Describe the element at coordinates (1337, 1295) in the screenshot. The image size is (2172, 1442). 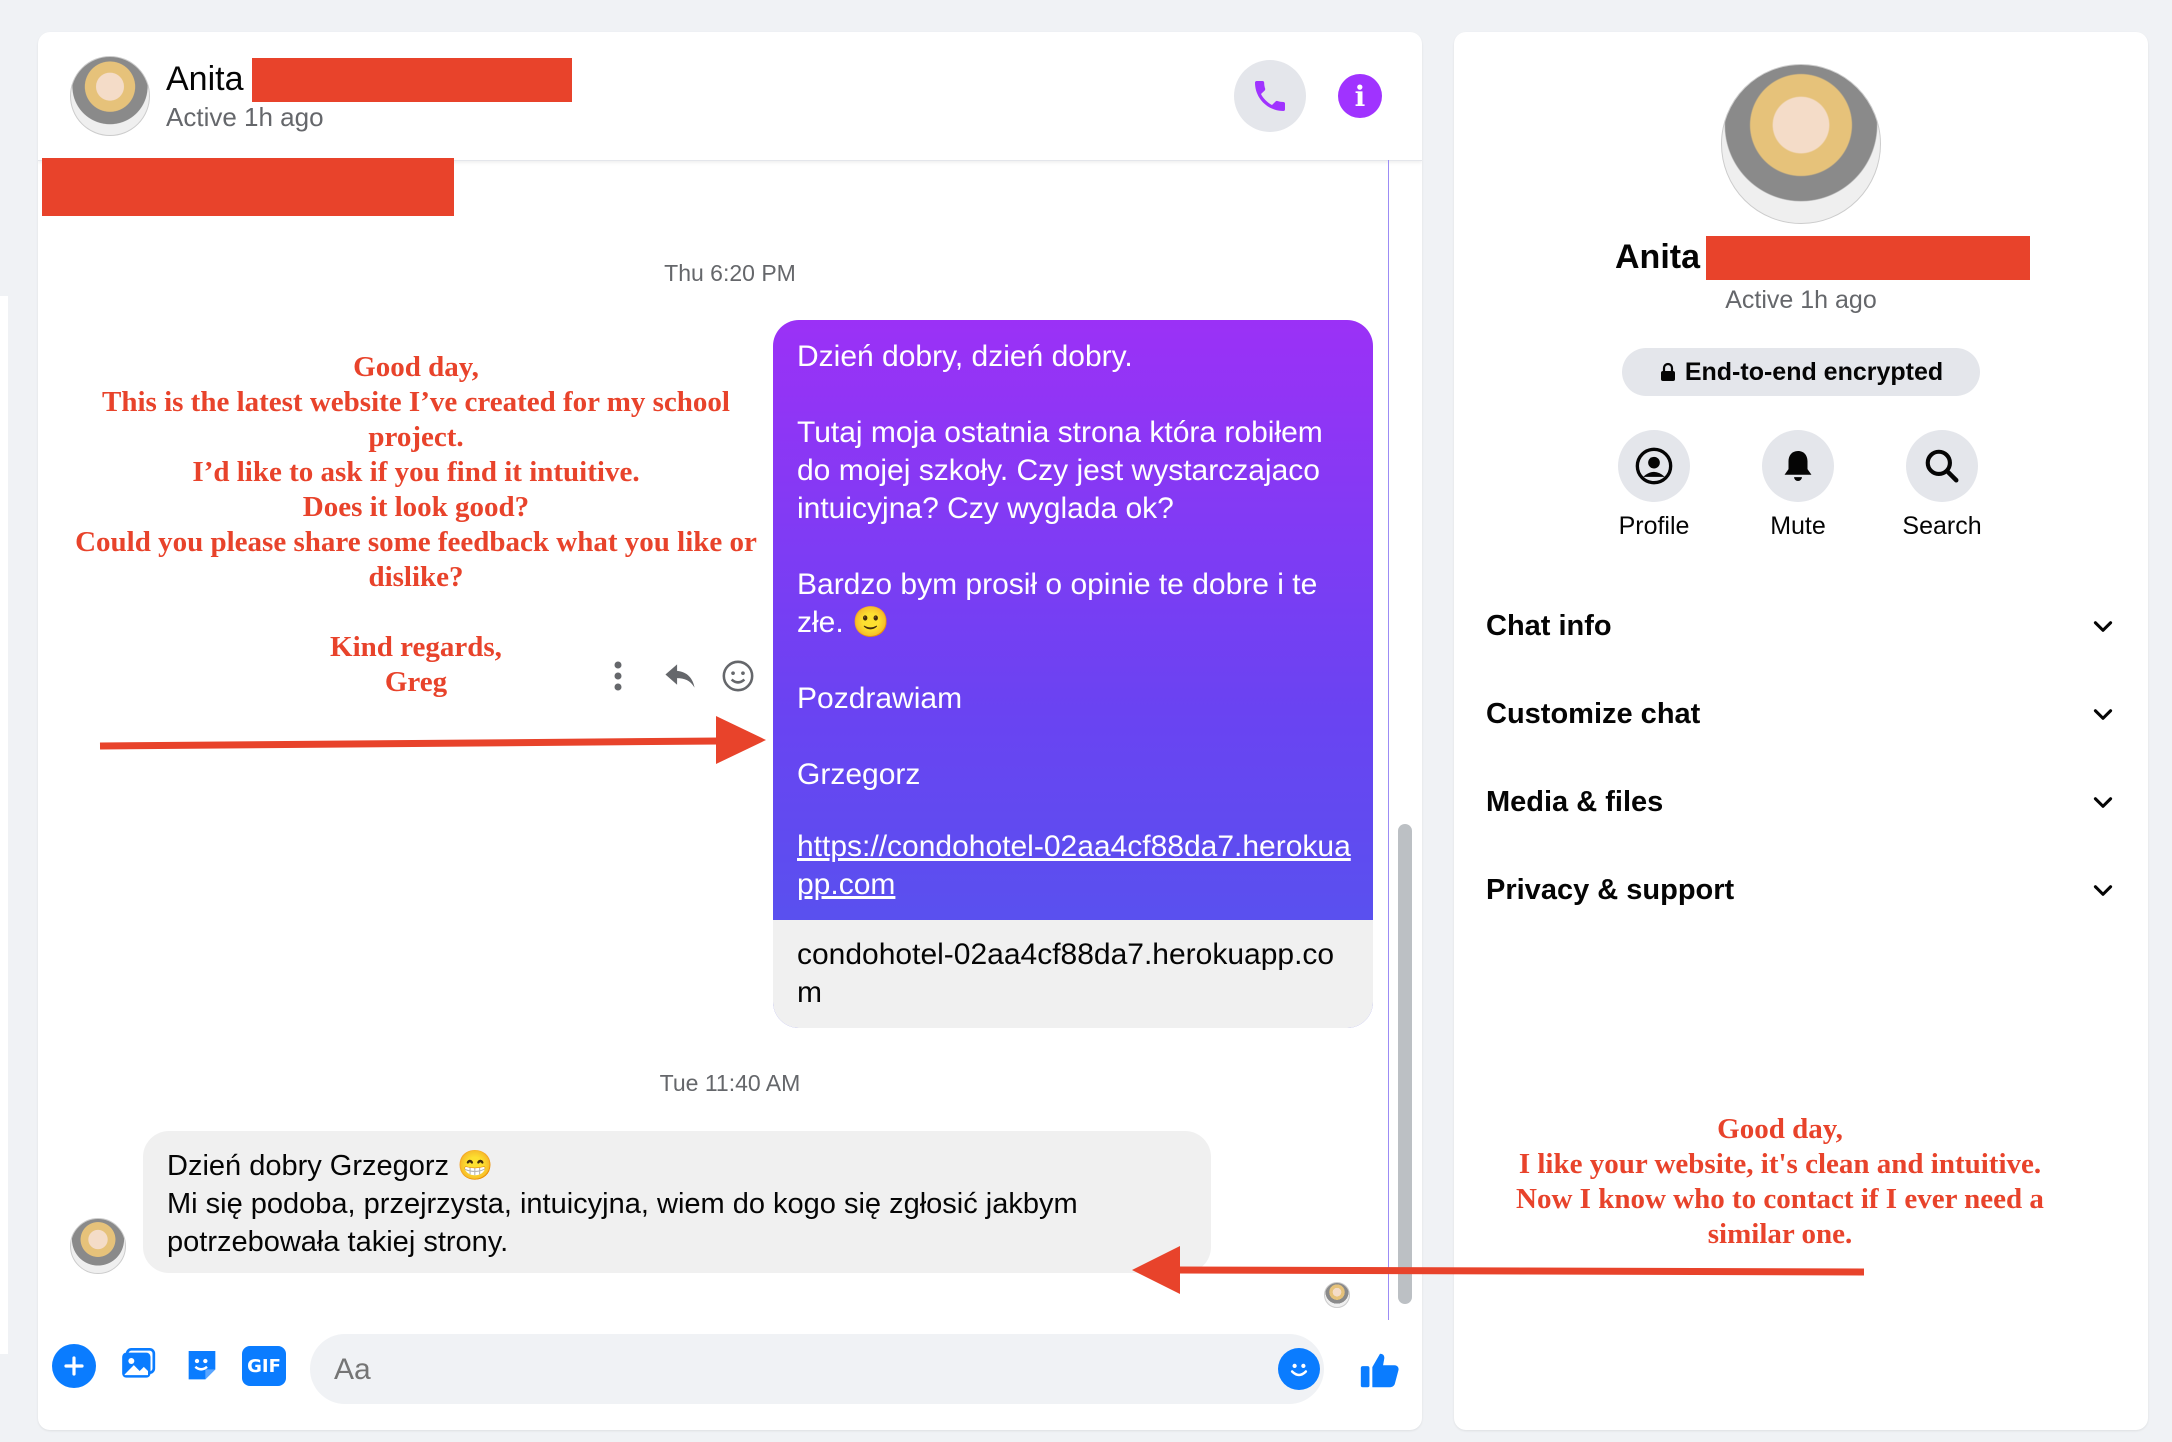
I see `read-receipt-avatar` at that location.